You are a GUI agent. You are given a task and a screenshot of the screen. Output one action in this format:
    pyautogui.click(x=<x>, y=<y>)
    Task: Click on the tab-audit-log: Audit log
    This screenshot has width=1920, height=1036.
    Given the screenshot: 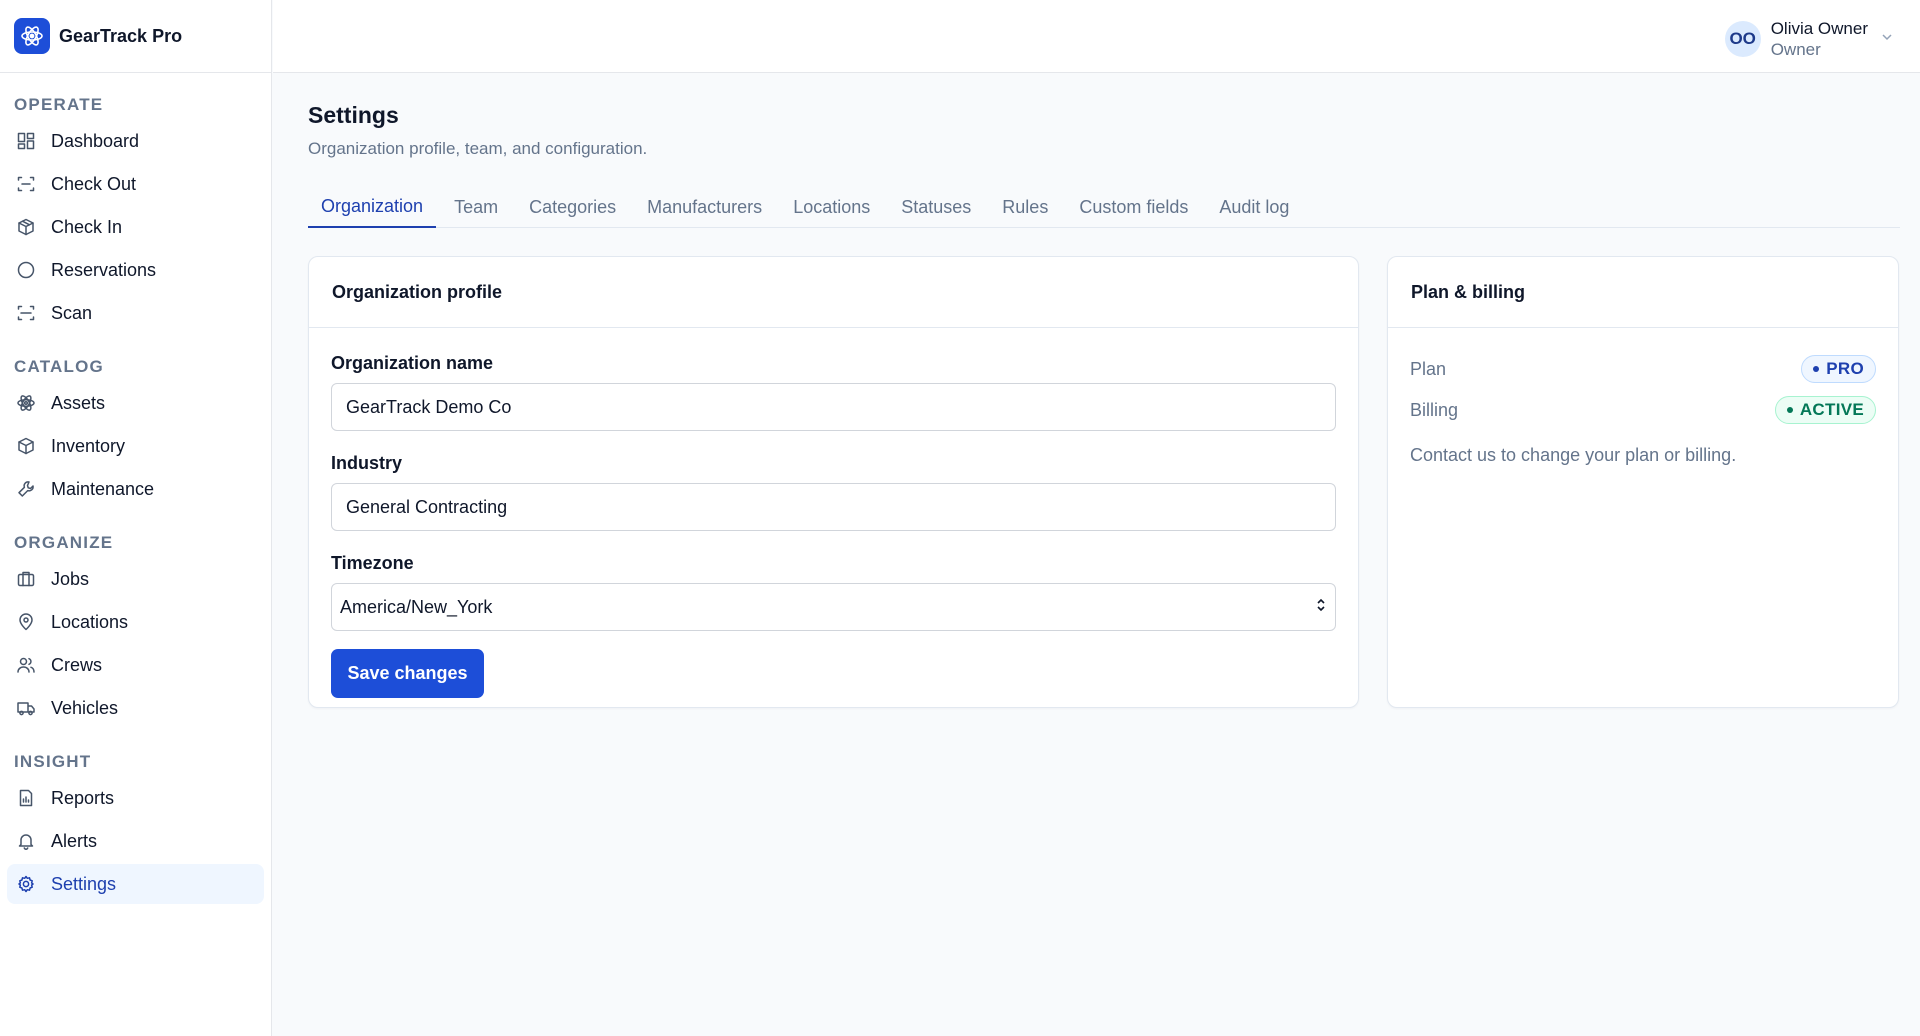 What is the action you would take?
    pyautogui.click(x=1254, y=207)
    